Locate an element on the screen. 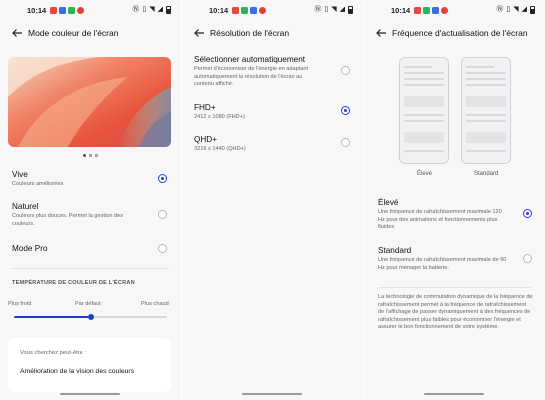 Image resolution: width=545 pixels, height=400 pixels. option-subtitle: 2412 x 1080 (FHD+) is located at coordinates (219, 117).